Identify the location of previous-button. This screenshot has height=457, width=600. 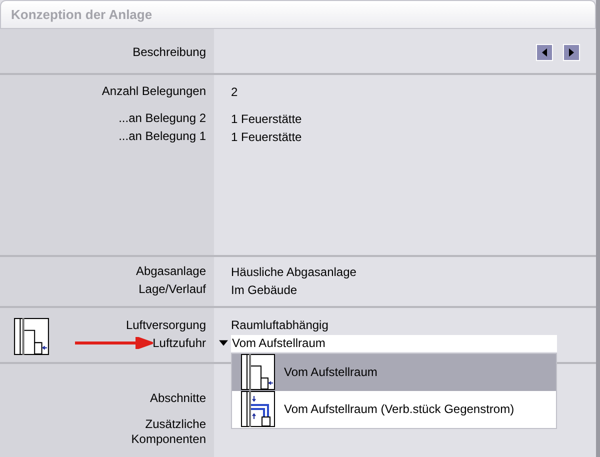
(544, 52).